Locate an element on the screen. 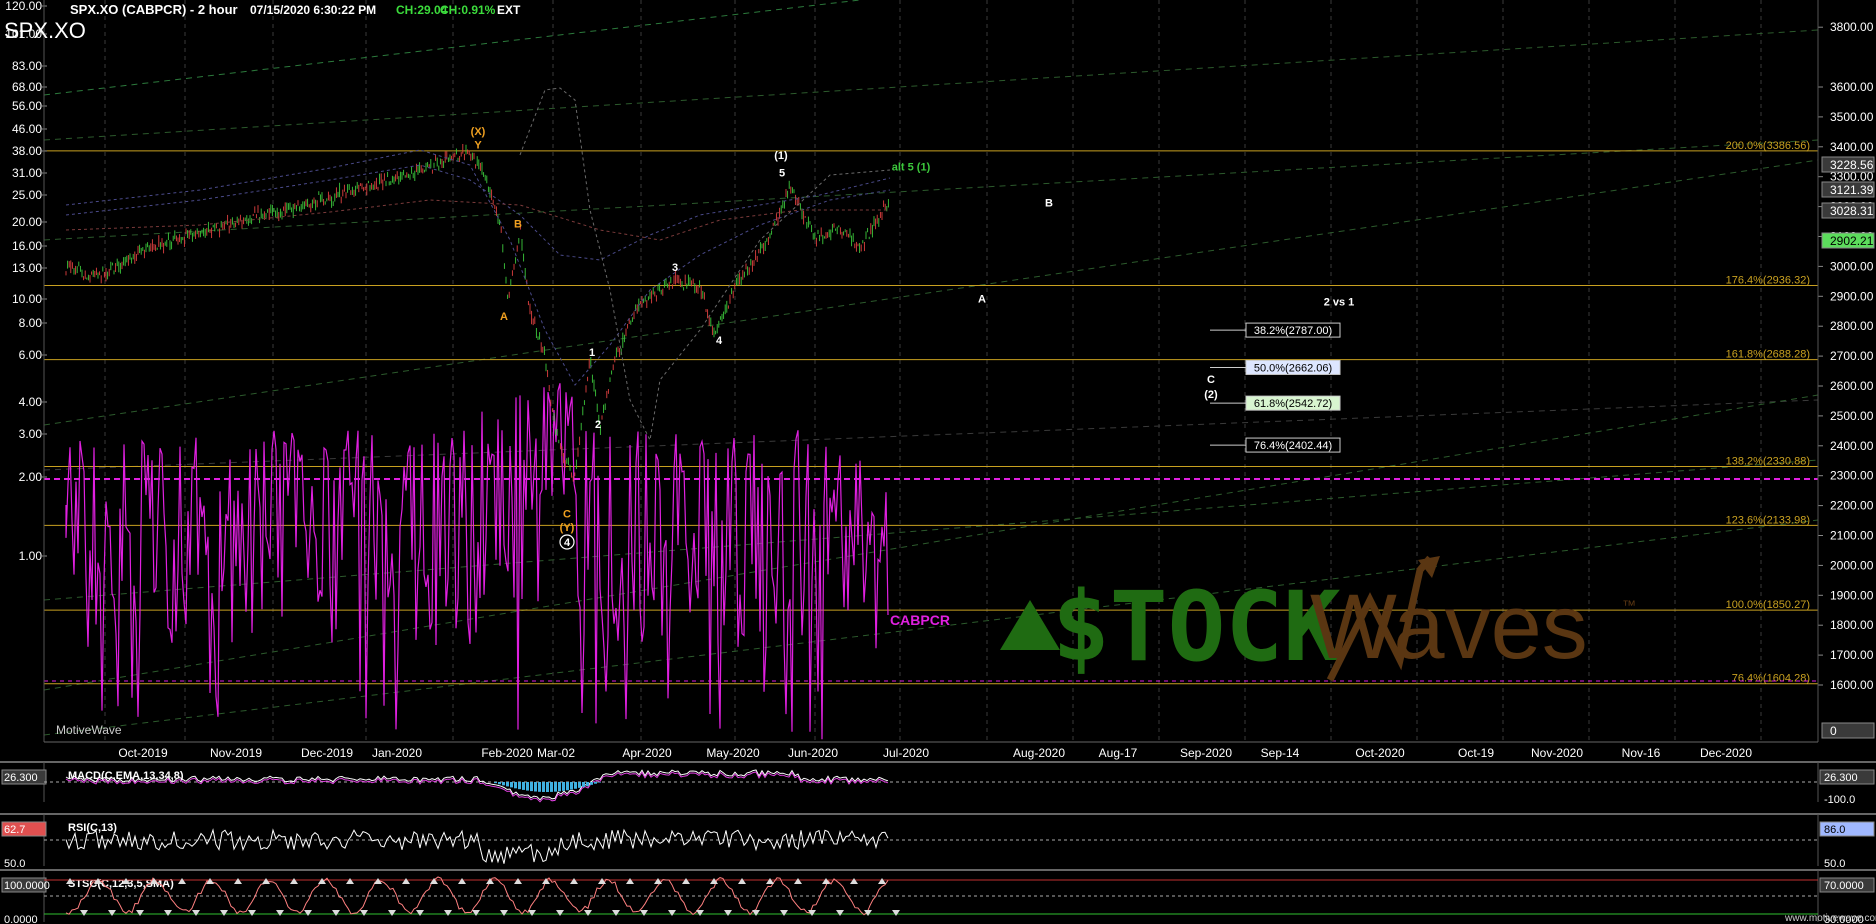 The height and width of the screenshot is (924, 1876). change-pct: CH:0.91% is located at coordinates (468, 10).